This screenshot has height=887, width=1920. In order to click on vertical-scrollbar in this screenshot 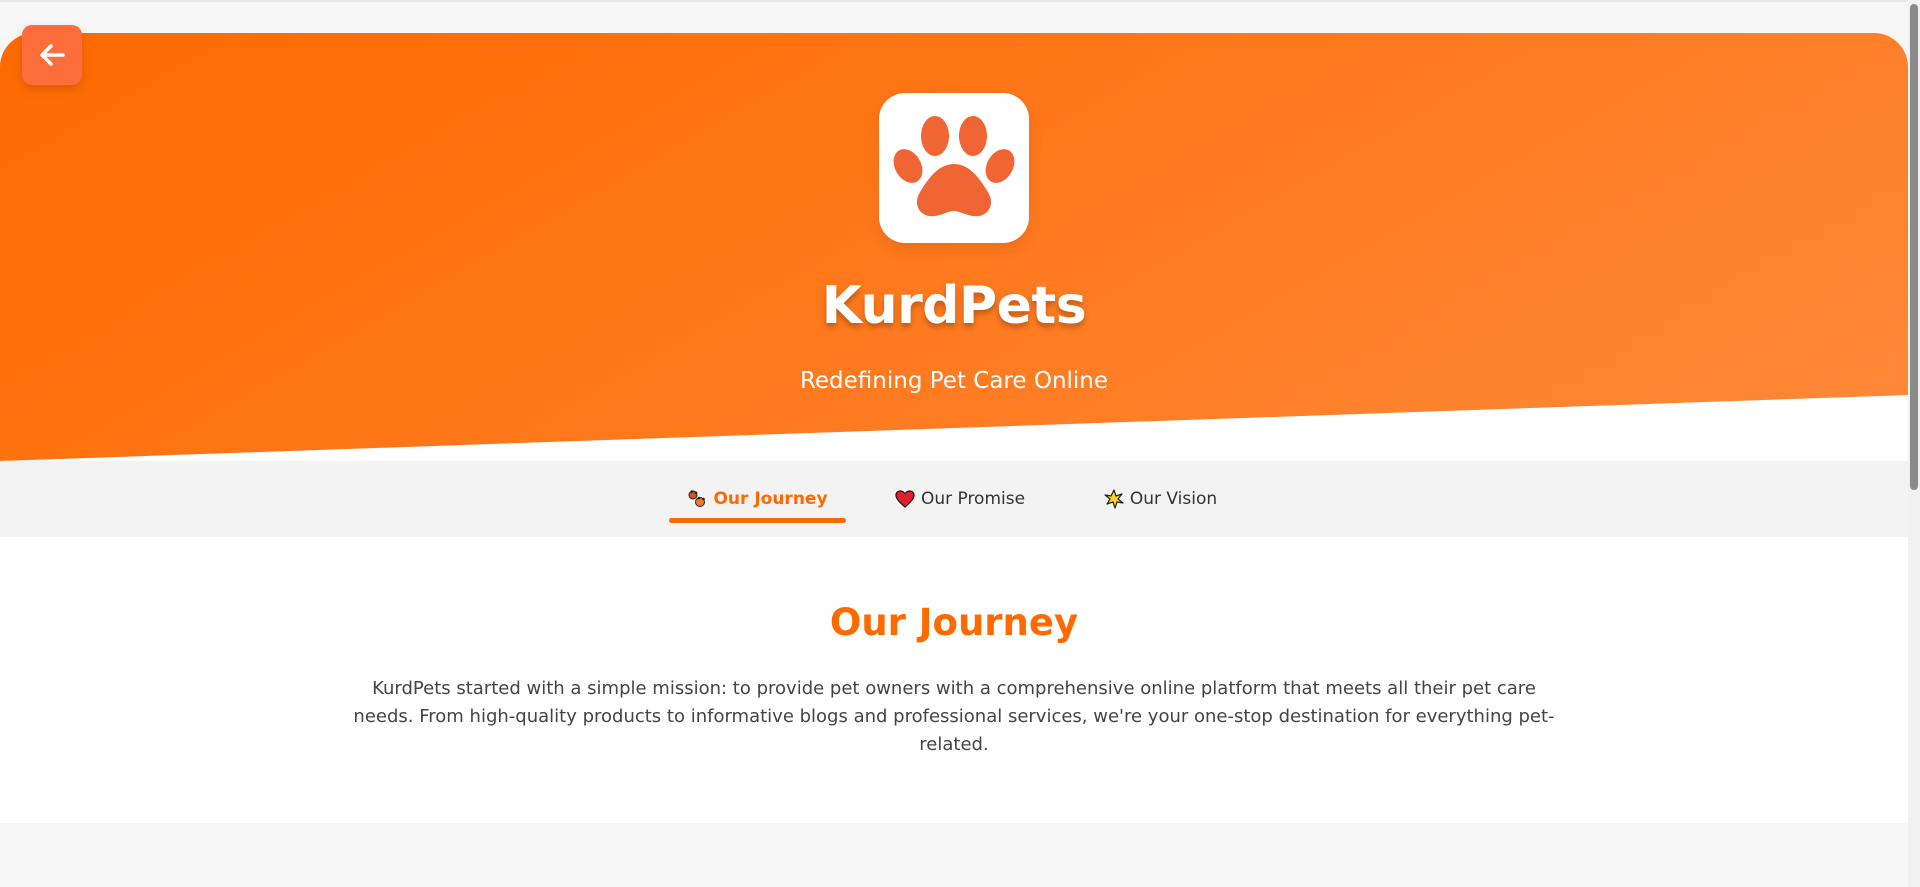, I will do `click(1914, 443)`.